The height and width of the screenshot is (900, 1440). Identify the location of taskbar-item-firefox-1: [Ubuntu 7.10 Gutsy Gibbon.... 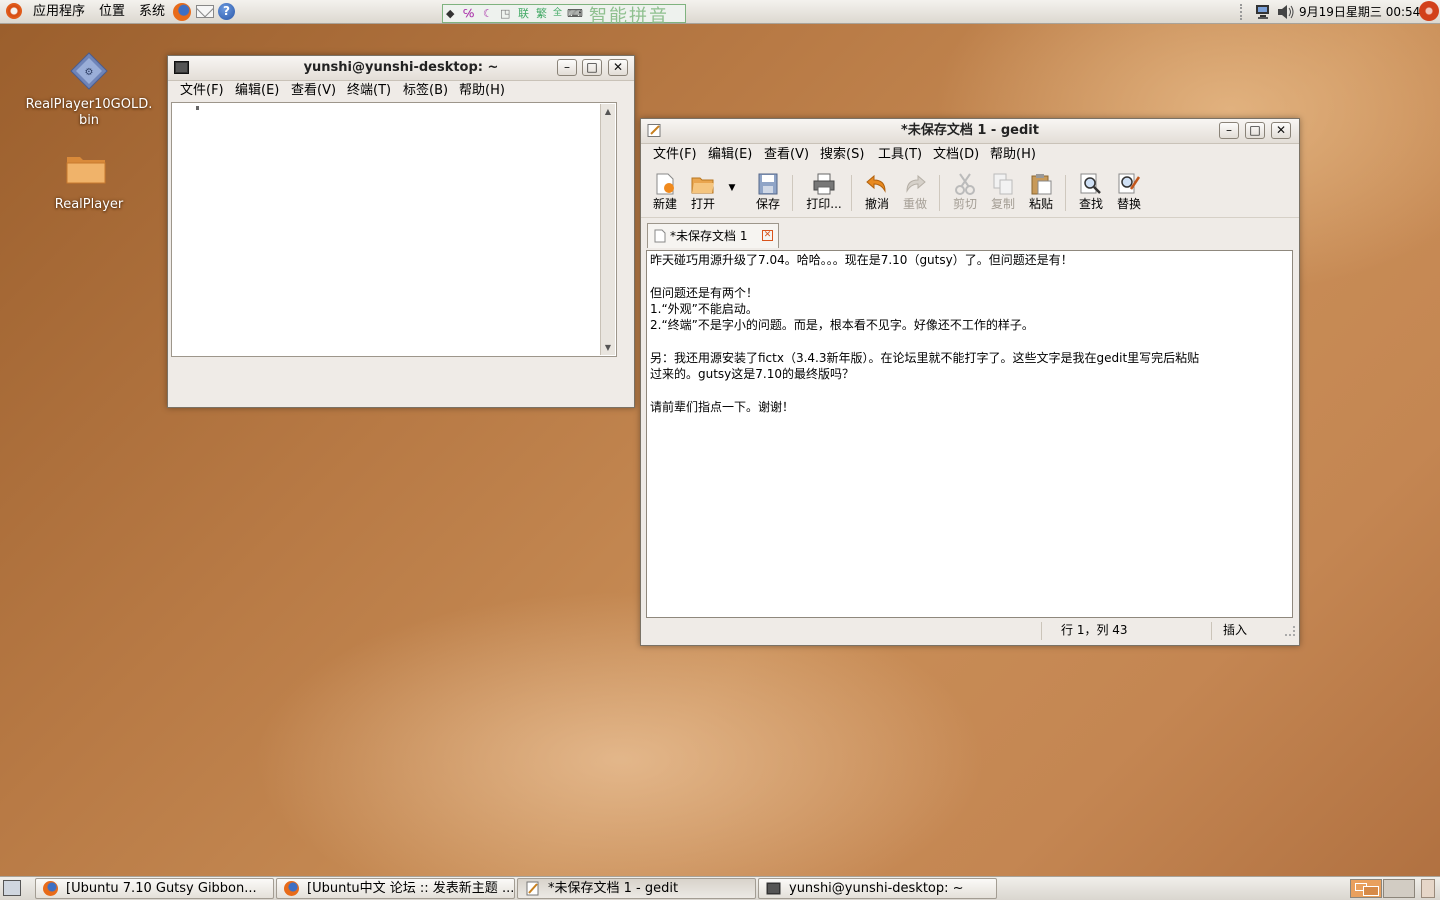
(154, 888).